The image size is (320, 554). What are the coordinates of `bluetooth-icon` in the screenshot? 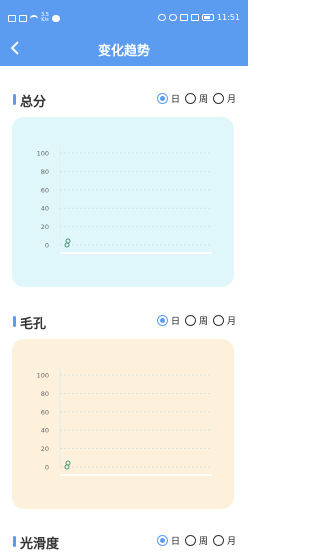 It's located at (183, 17).